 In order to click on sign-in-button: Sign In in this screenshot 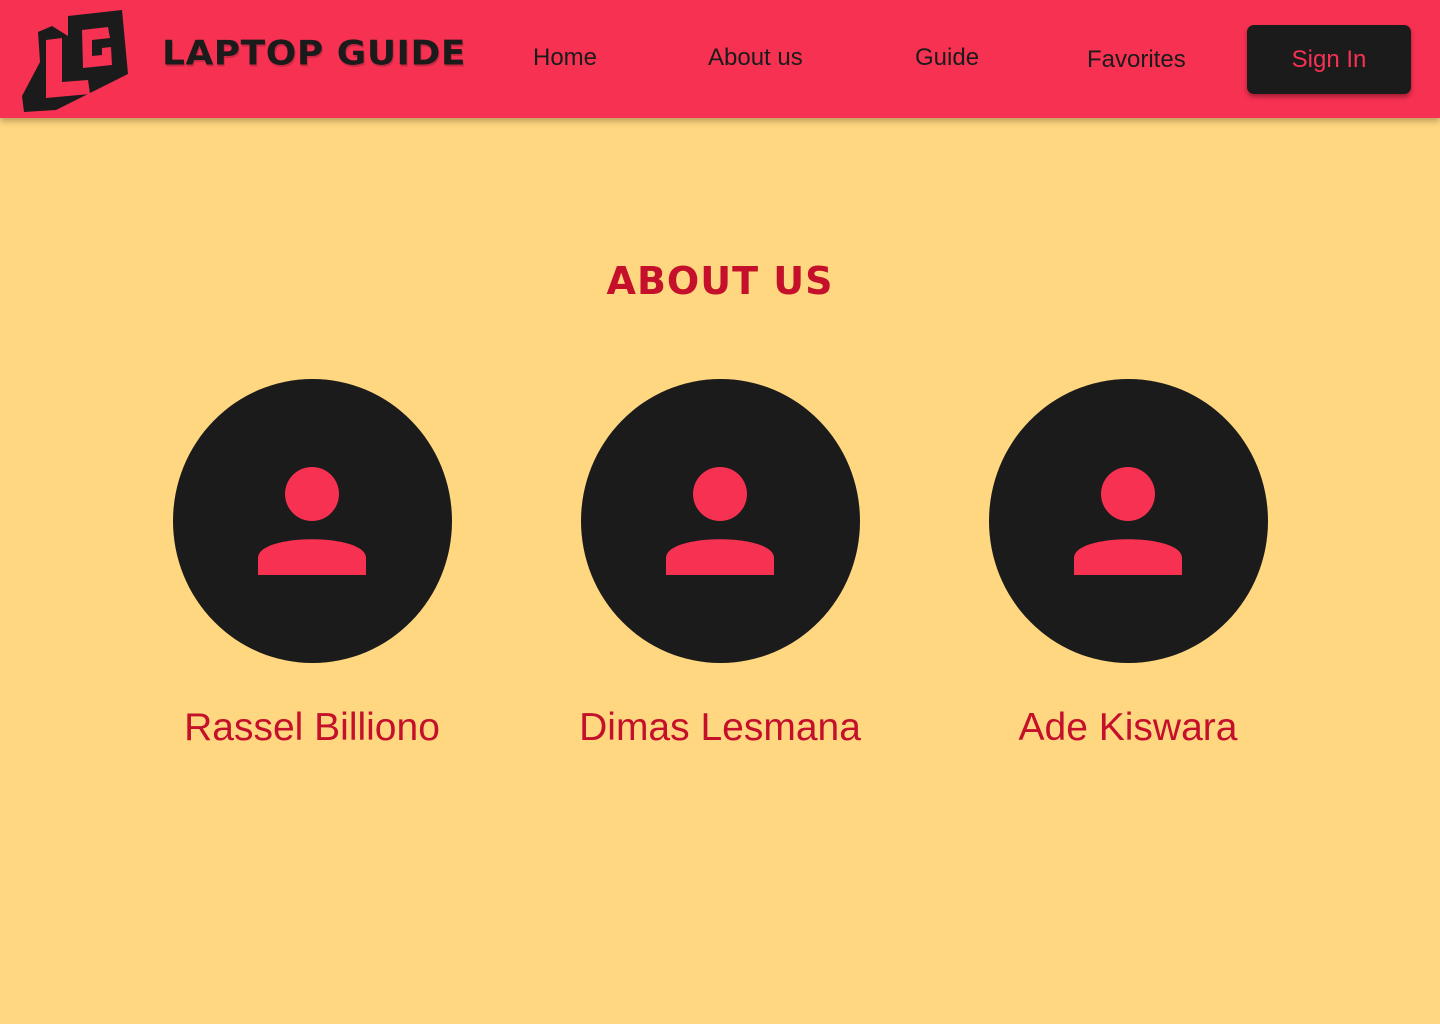, I will do `click(1329, 59)`.